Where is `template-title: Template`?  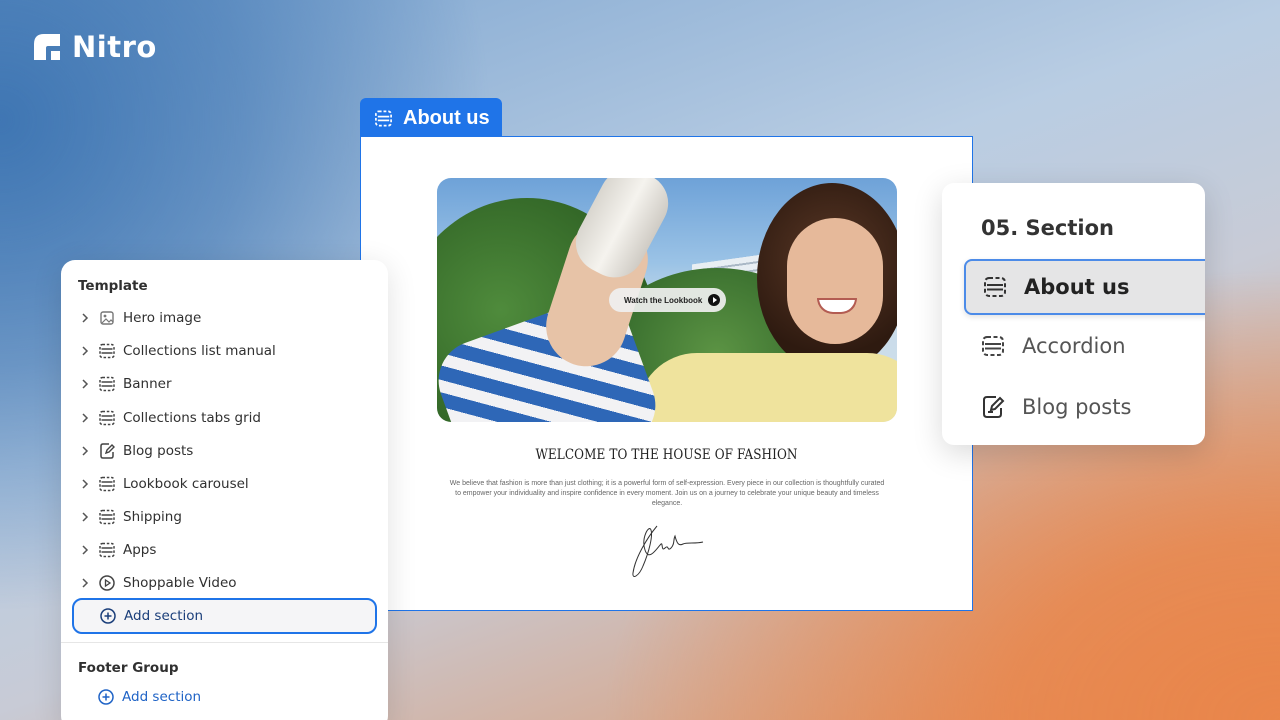 template-title: Template is located at coordinates (113, 286).